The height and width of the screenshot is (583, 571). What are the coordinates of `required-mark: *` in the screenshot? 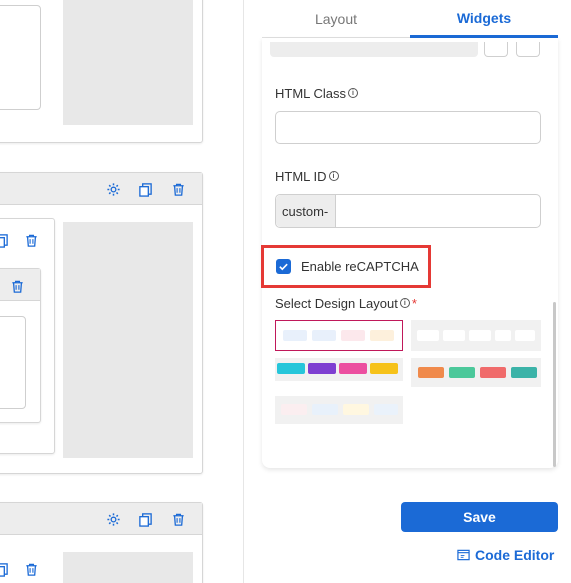 It's located at (414, 303).